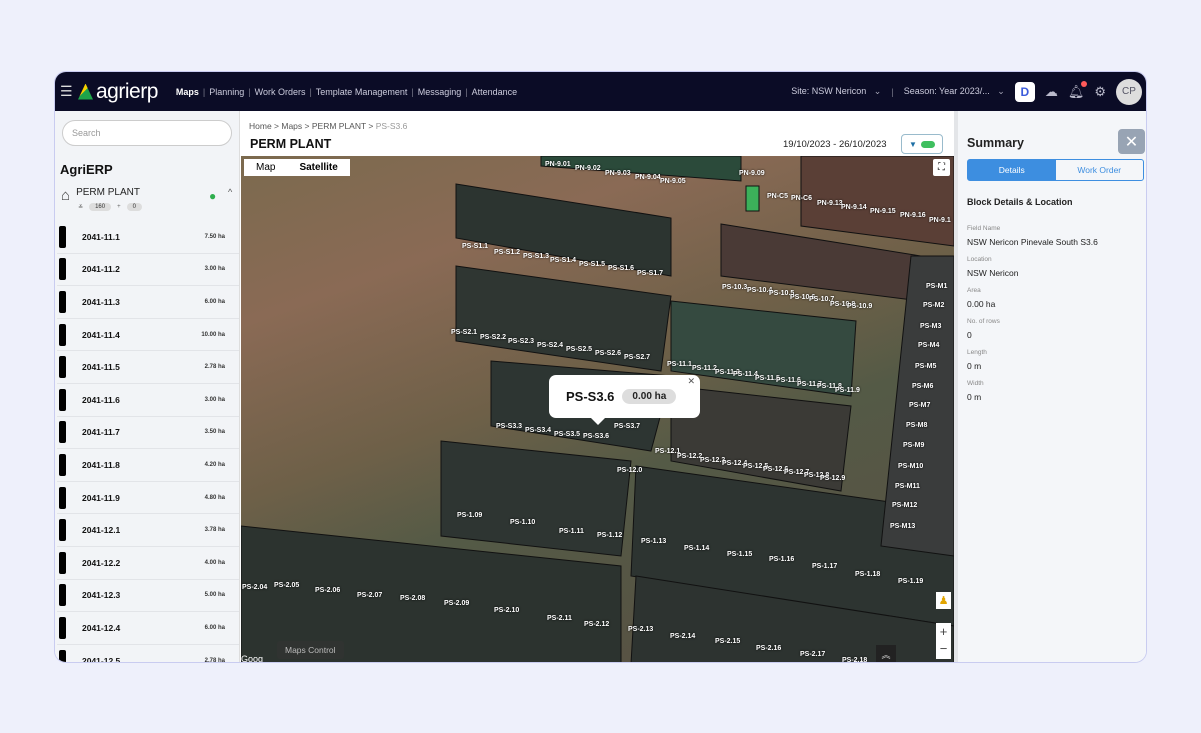  I want to click on nav-item: Maps, so click(187, 92).